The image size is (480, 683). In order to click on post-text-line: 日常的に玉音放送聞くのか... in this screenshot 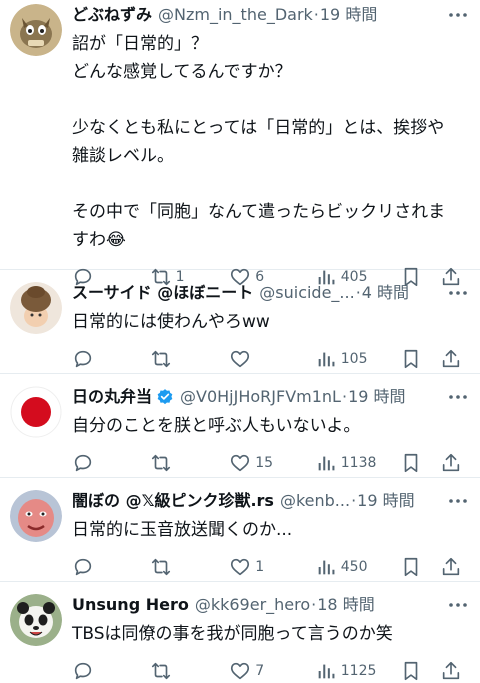, I will do `click(182, 530)`.